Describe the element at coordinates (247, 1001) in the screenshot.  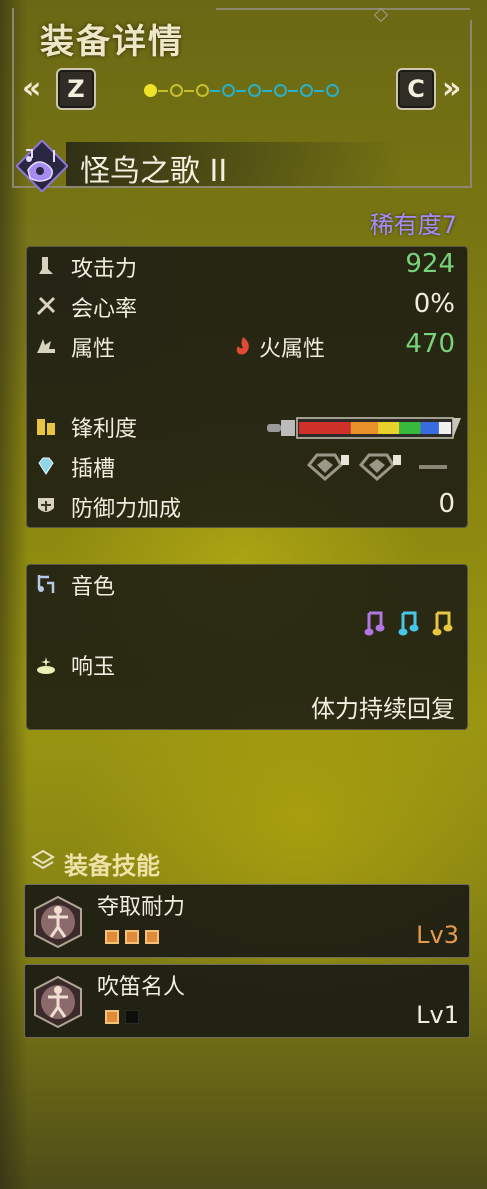
I see `skill-card: 吹笛名人 Lv1` at that location.